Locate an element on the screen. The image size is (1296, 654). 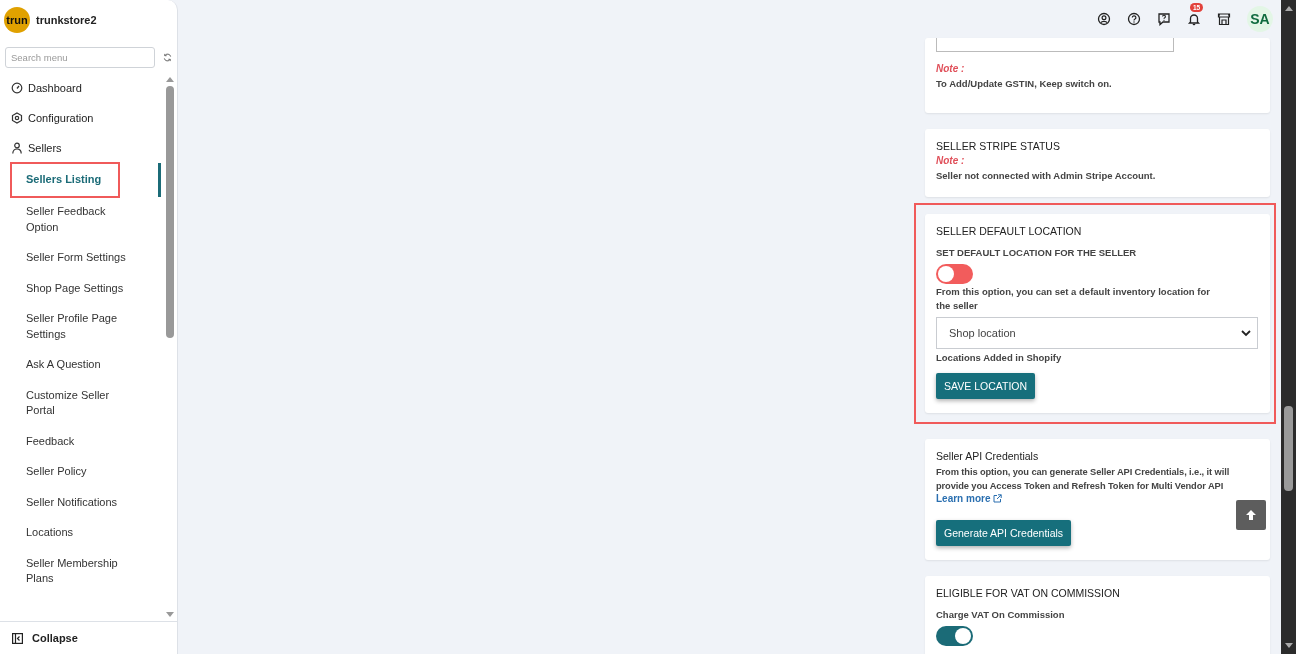
submenu-item: Seller Policy is located at coordinates (77, 471).